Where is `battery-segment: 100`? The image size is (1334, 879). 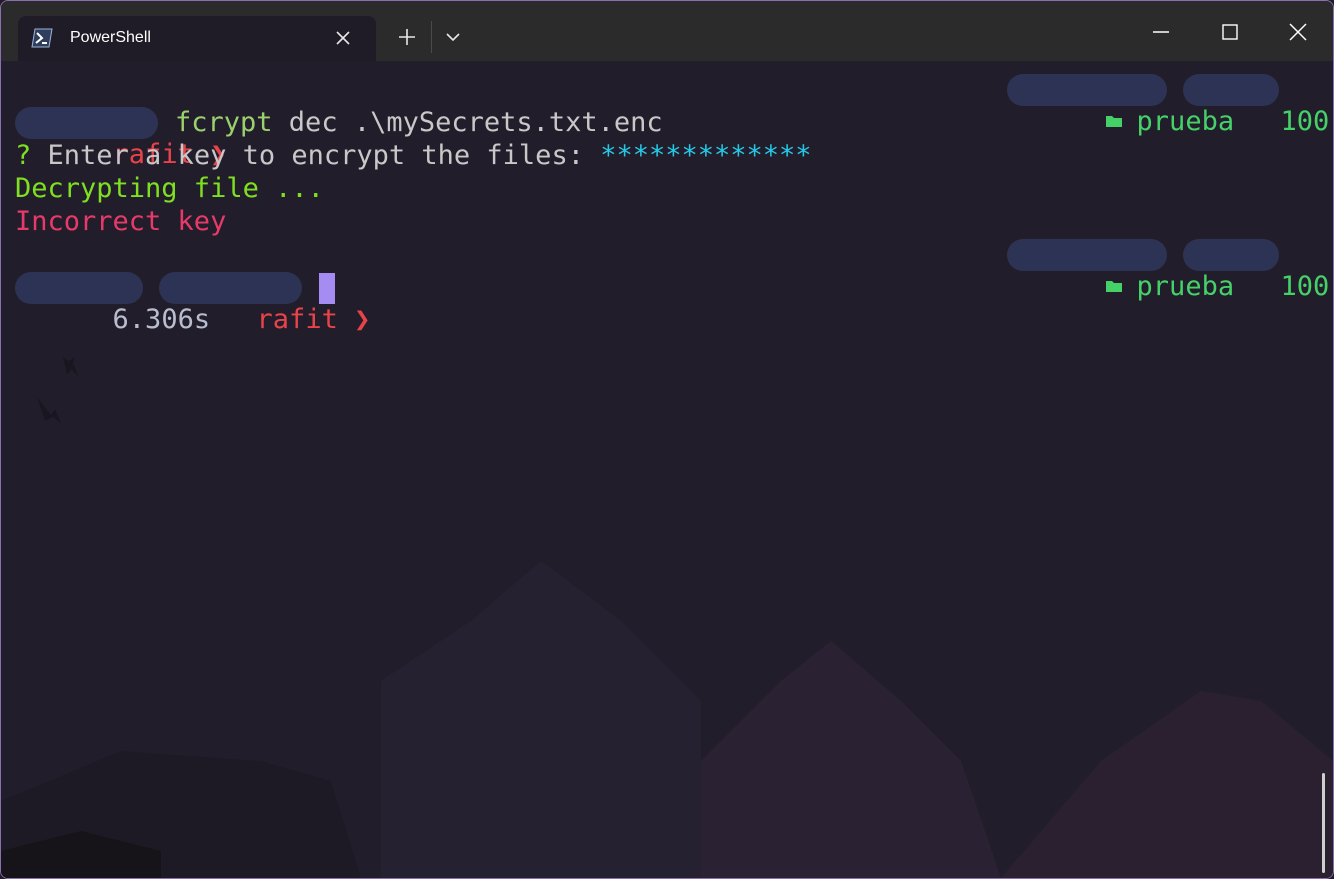 battery-segment: 100 is located at coordinates (1256, 105).